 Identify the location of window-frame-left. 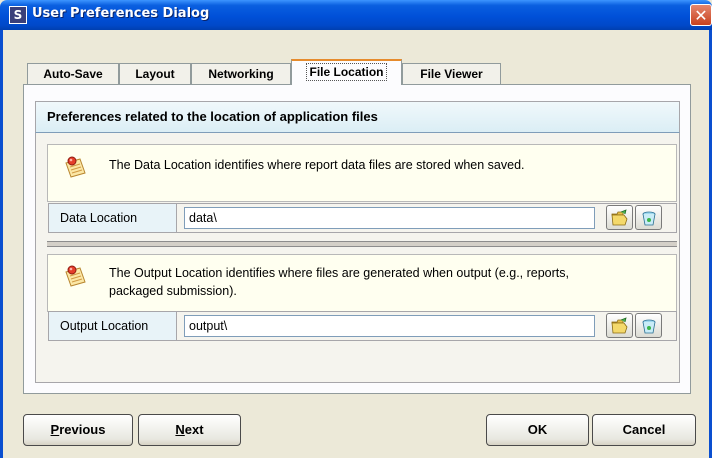
(1, 244).